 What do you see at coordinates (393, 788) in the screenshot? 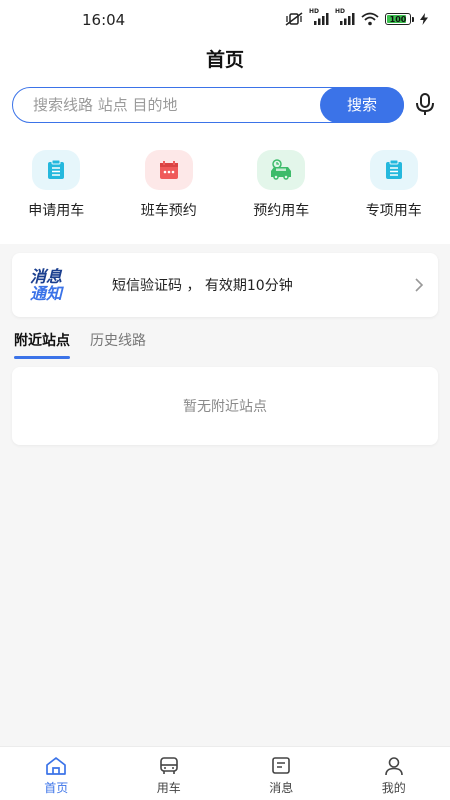
I see `nav-label: 我的` at bounding box center [393, 788].